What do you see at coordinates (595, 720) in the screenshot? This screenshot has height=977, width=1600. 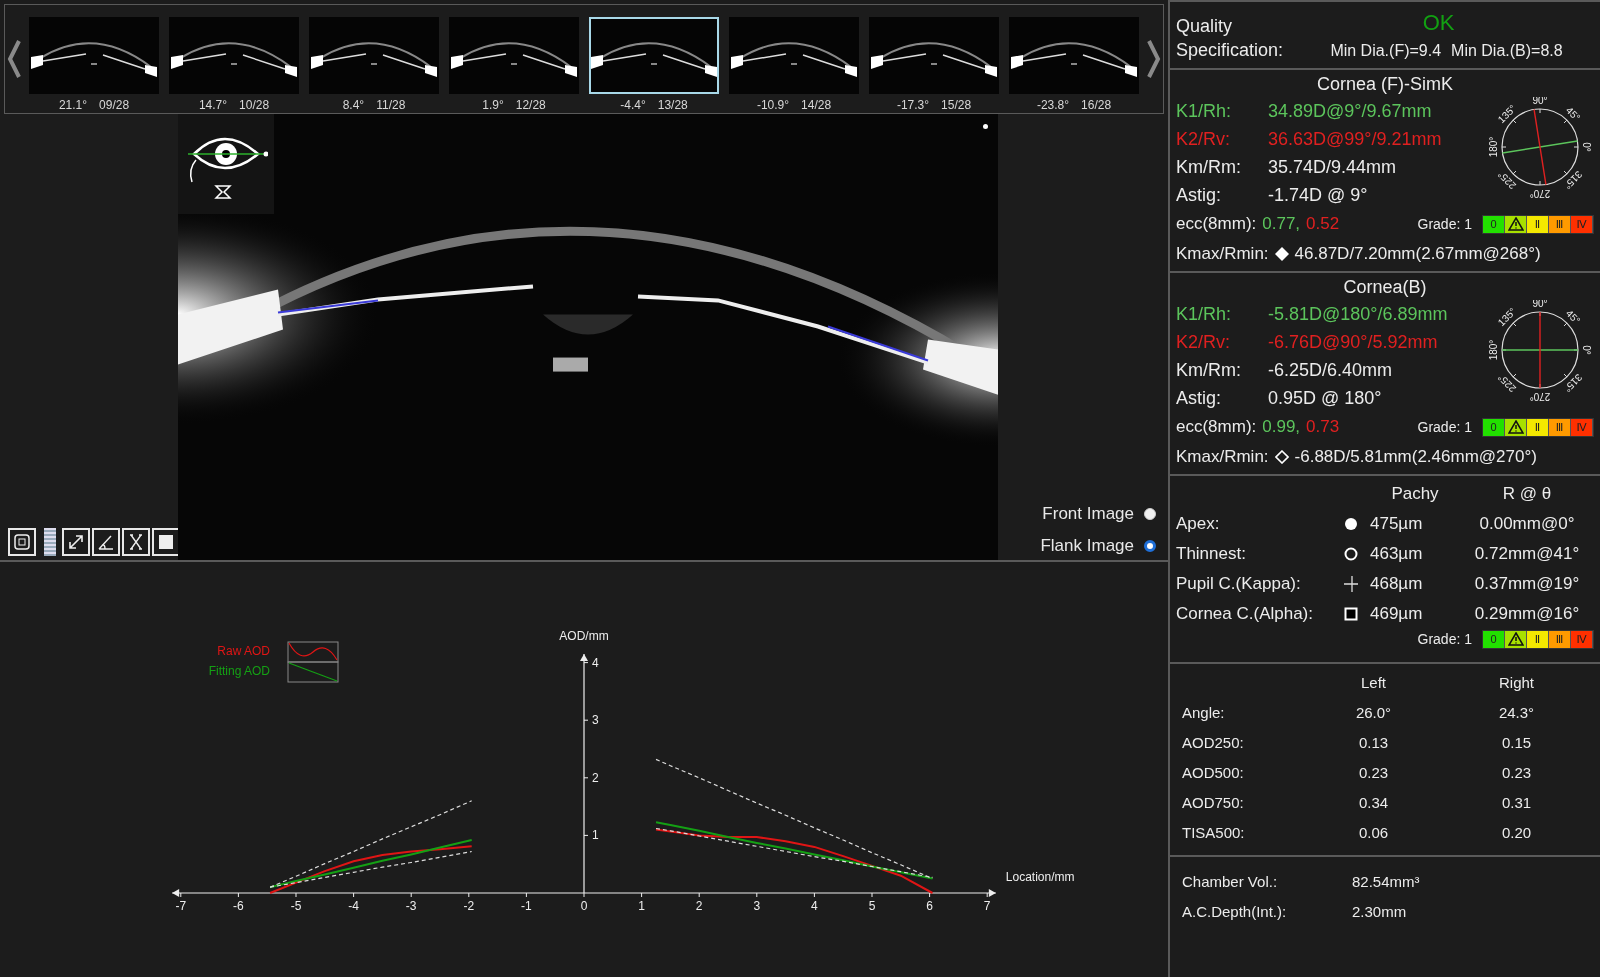 I see `y-tick-label: 3` at bounding box center [595, 720].